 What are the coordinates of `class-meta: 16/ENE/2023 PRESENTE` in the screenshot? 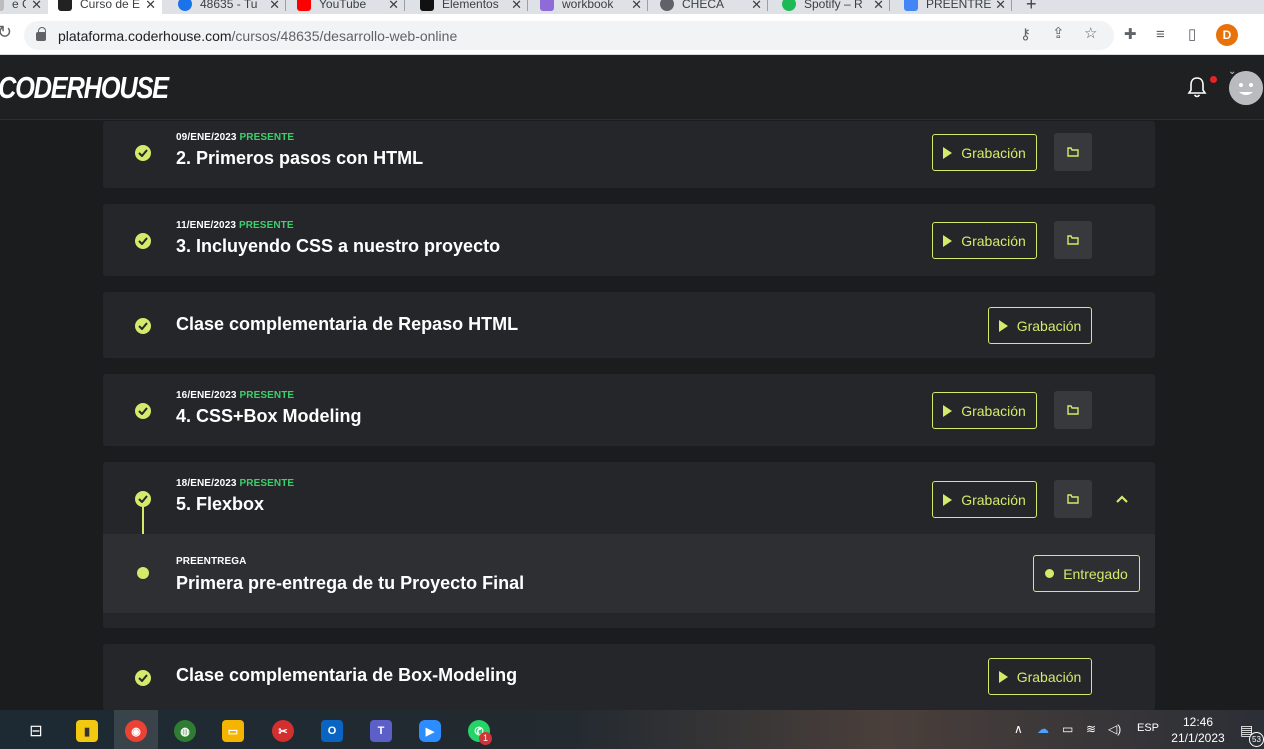 It's located at (235, 395).